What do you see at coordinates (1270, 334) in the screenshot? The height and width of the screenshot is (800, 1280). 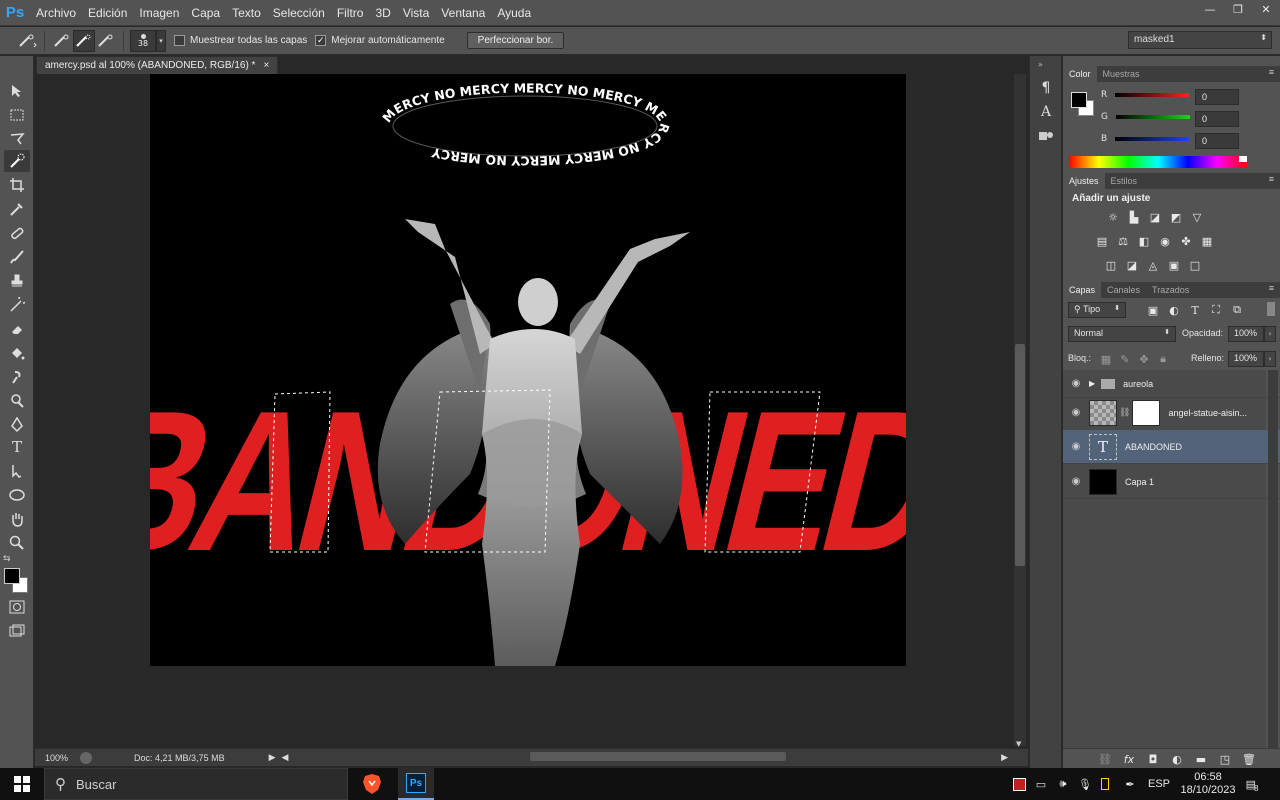 I see `opacity-dropdown: ›` at bounding box center [1270, 334].